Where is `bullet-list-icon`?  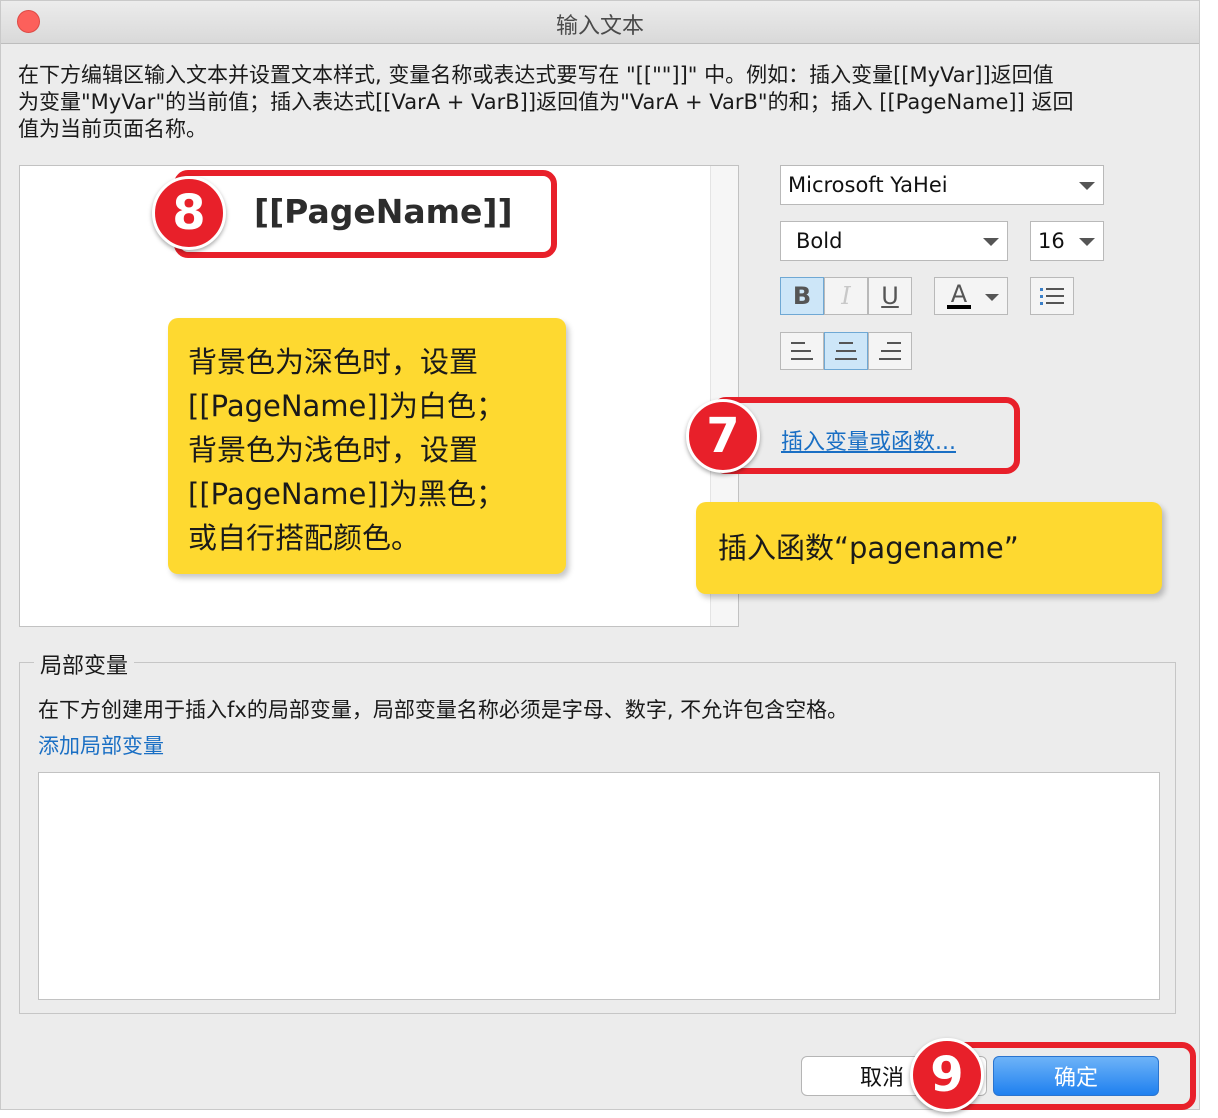 bullet-list-icon is located at coordinates (1052, 296).